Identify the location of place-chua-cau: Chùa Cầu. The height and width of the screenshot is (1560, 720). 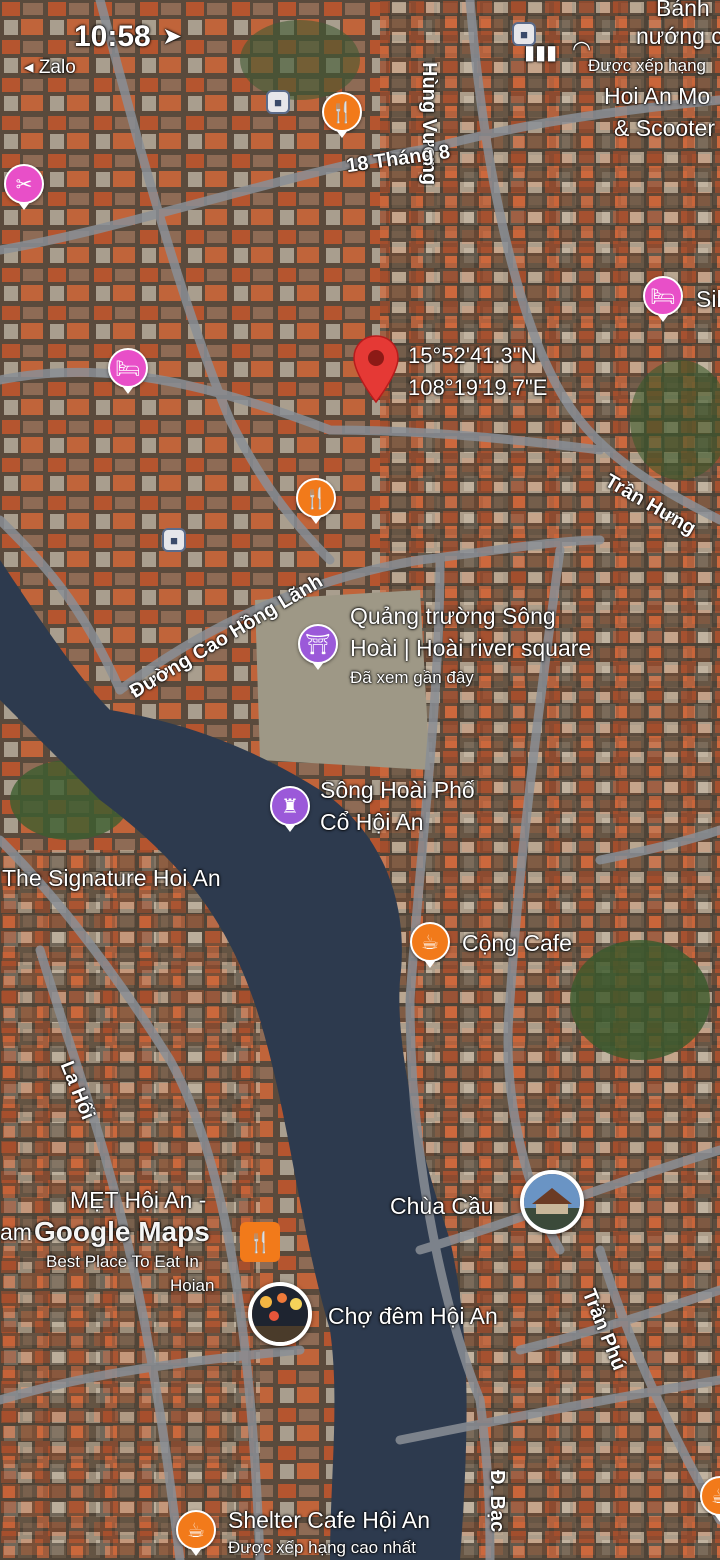
(442, 1206).